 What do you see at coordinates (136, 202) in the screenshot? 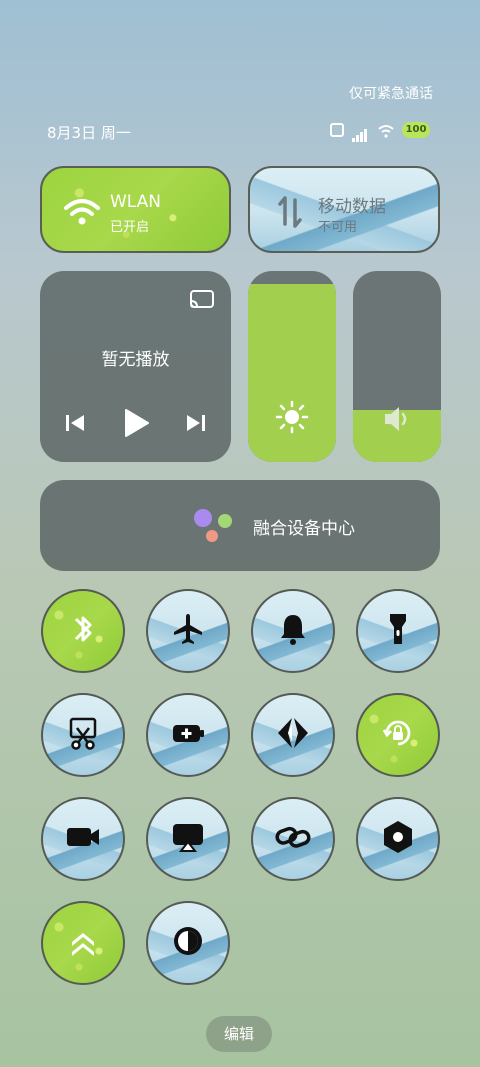
I see `wlan-title: WLAN` at bounding box center [136, 202].